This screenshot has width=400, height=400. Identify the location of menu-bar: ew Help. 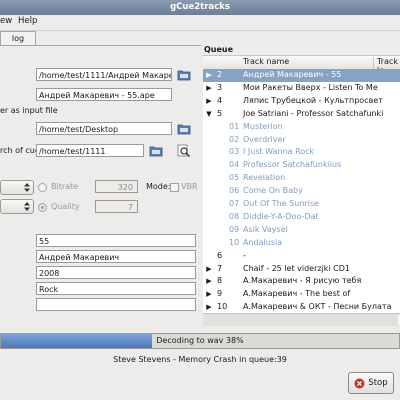
(200, 23).